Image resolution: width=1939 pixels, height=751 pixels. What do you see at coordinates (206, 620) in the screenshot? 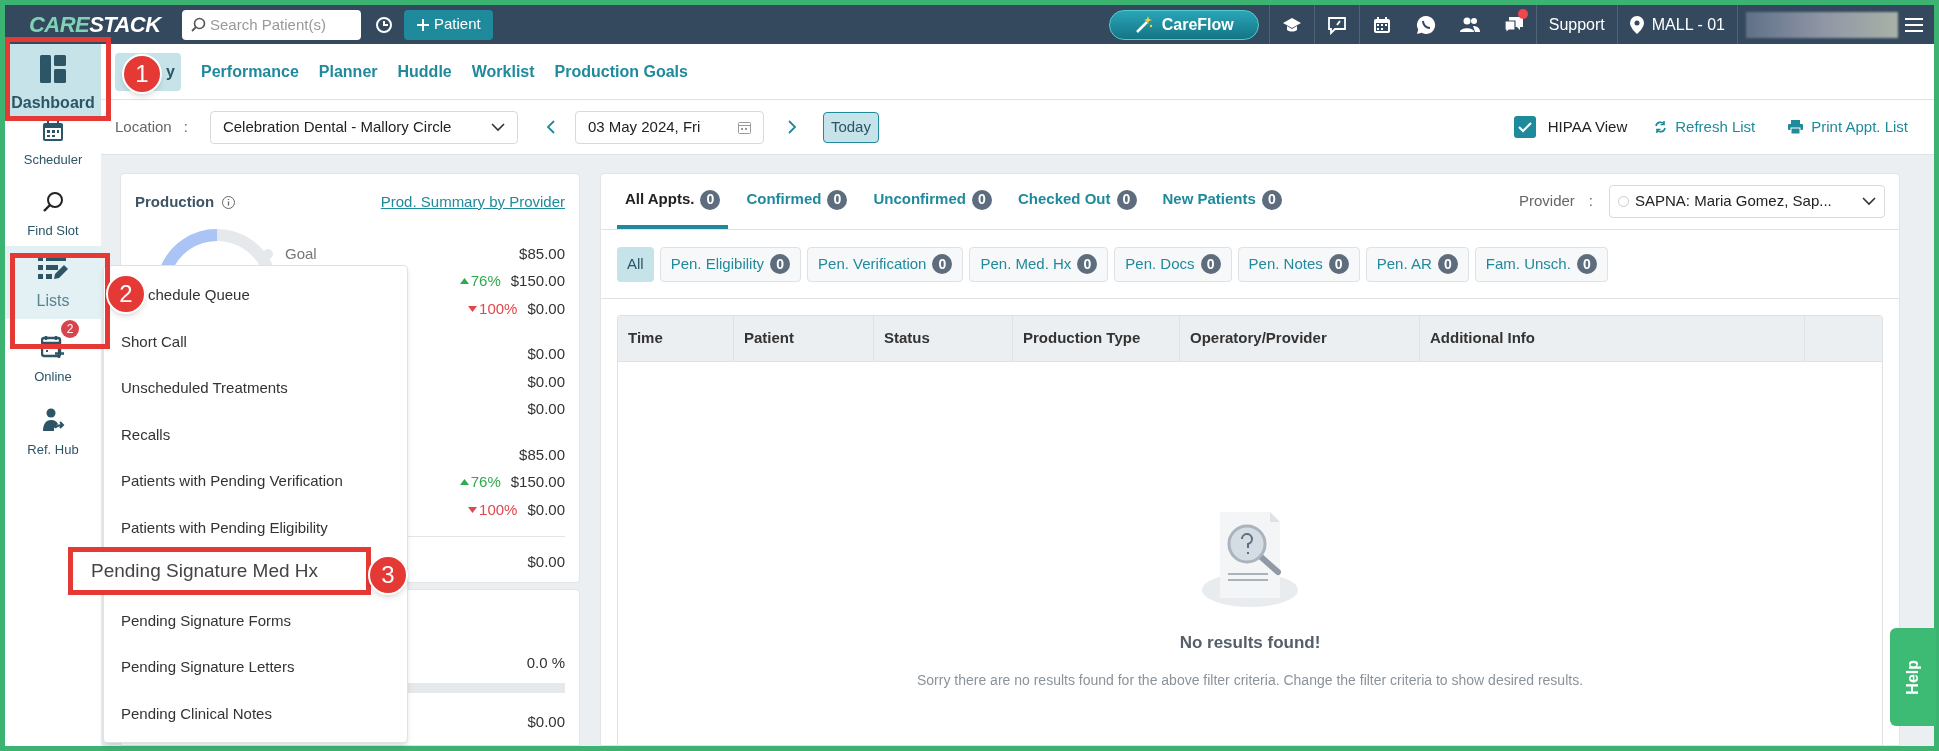
I see `menu-item: Pending Signature Forms` at bounding box center [206, 620].